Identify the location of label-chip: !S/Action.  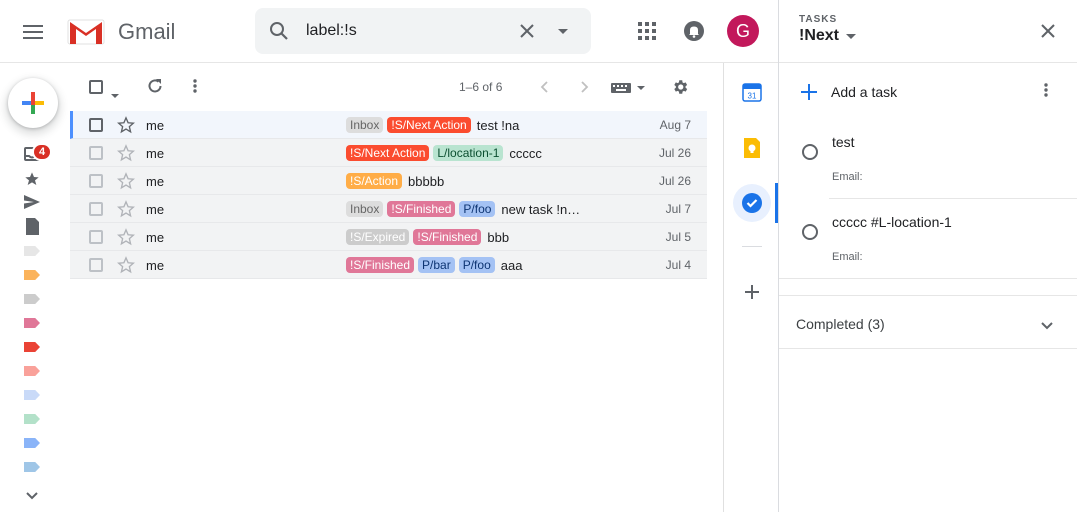
(374, 181).